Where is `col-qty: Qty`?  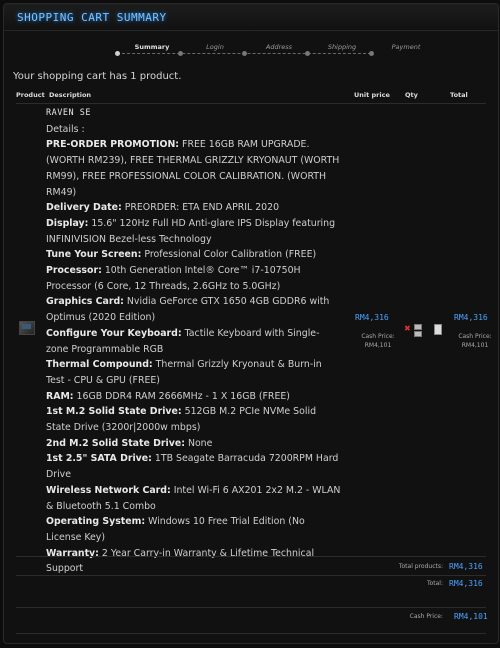 col-qty: Qty is located at coordinates (411, 95).